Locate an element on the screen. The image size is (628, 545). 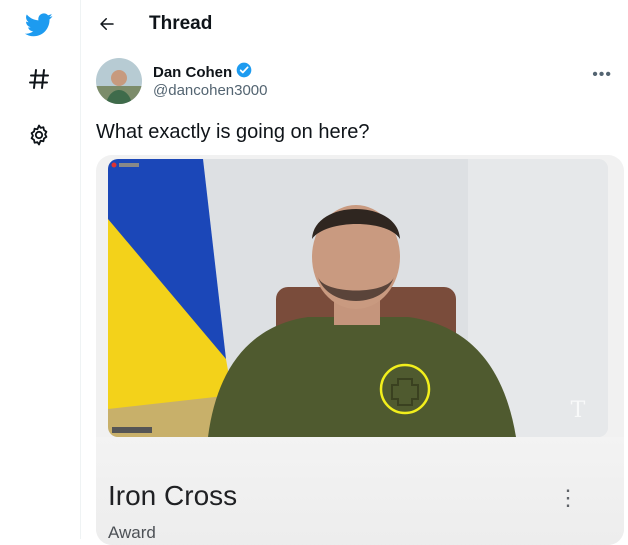
avatar is located at coordinates (119, 81).